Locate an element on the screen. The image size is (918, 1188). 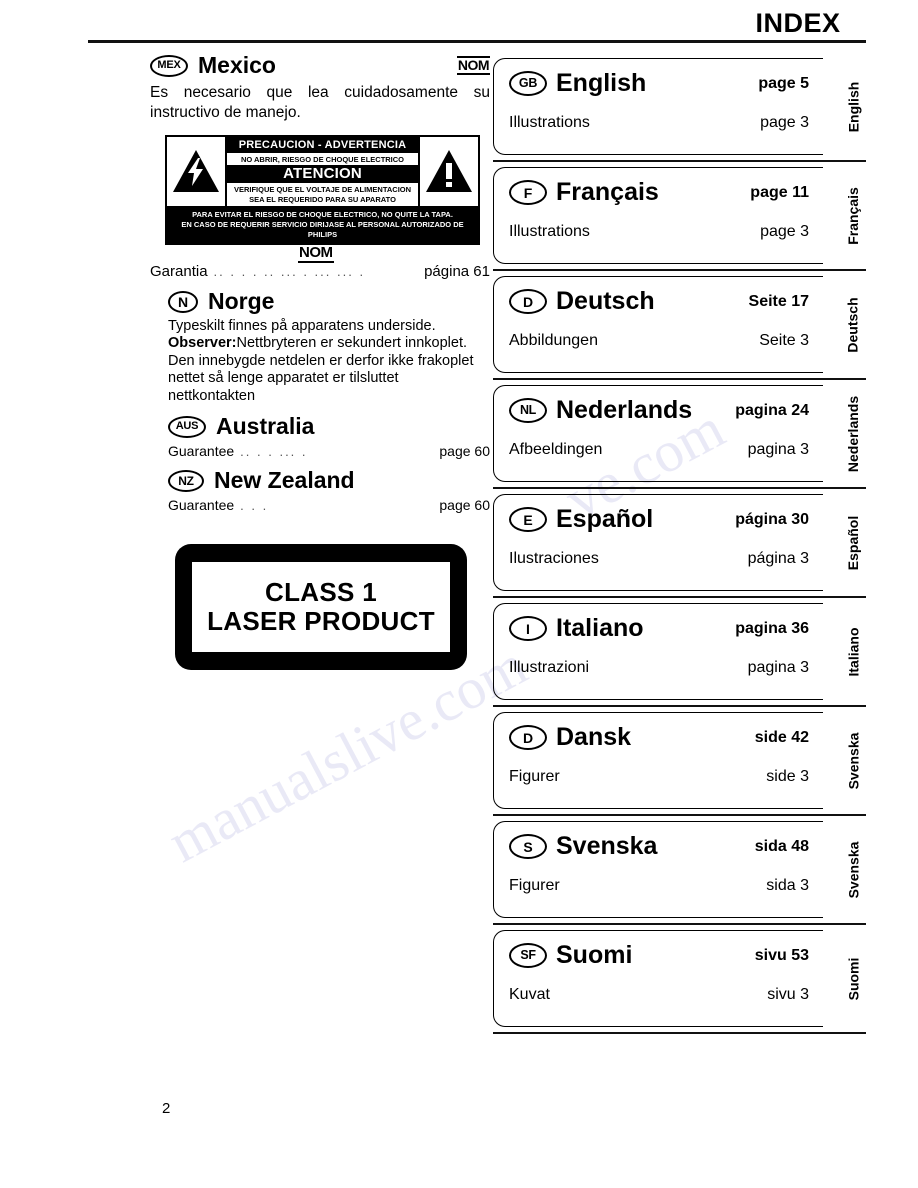
class-1-laser-product-label: CLASS 1 LASER PRODUCT is located at coordinates (321, 607).